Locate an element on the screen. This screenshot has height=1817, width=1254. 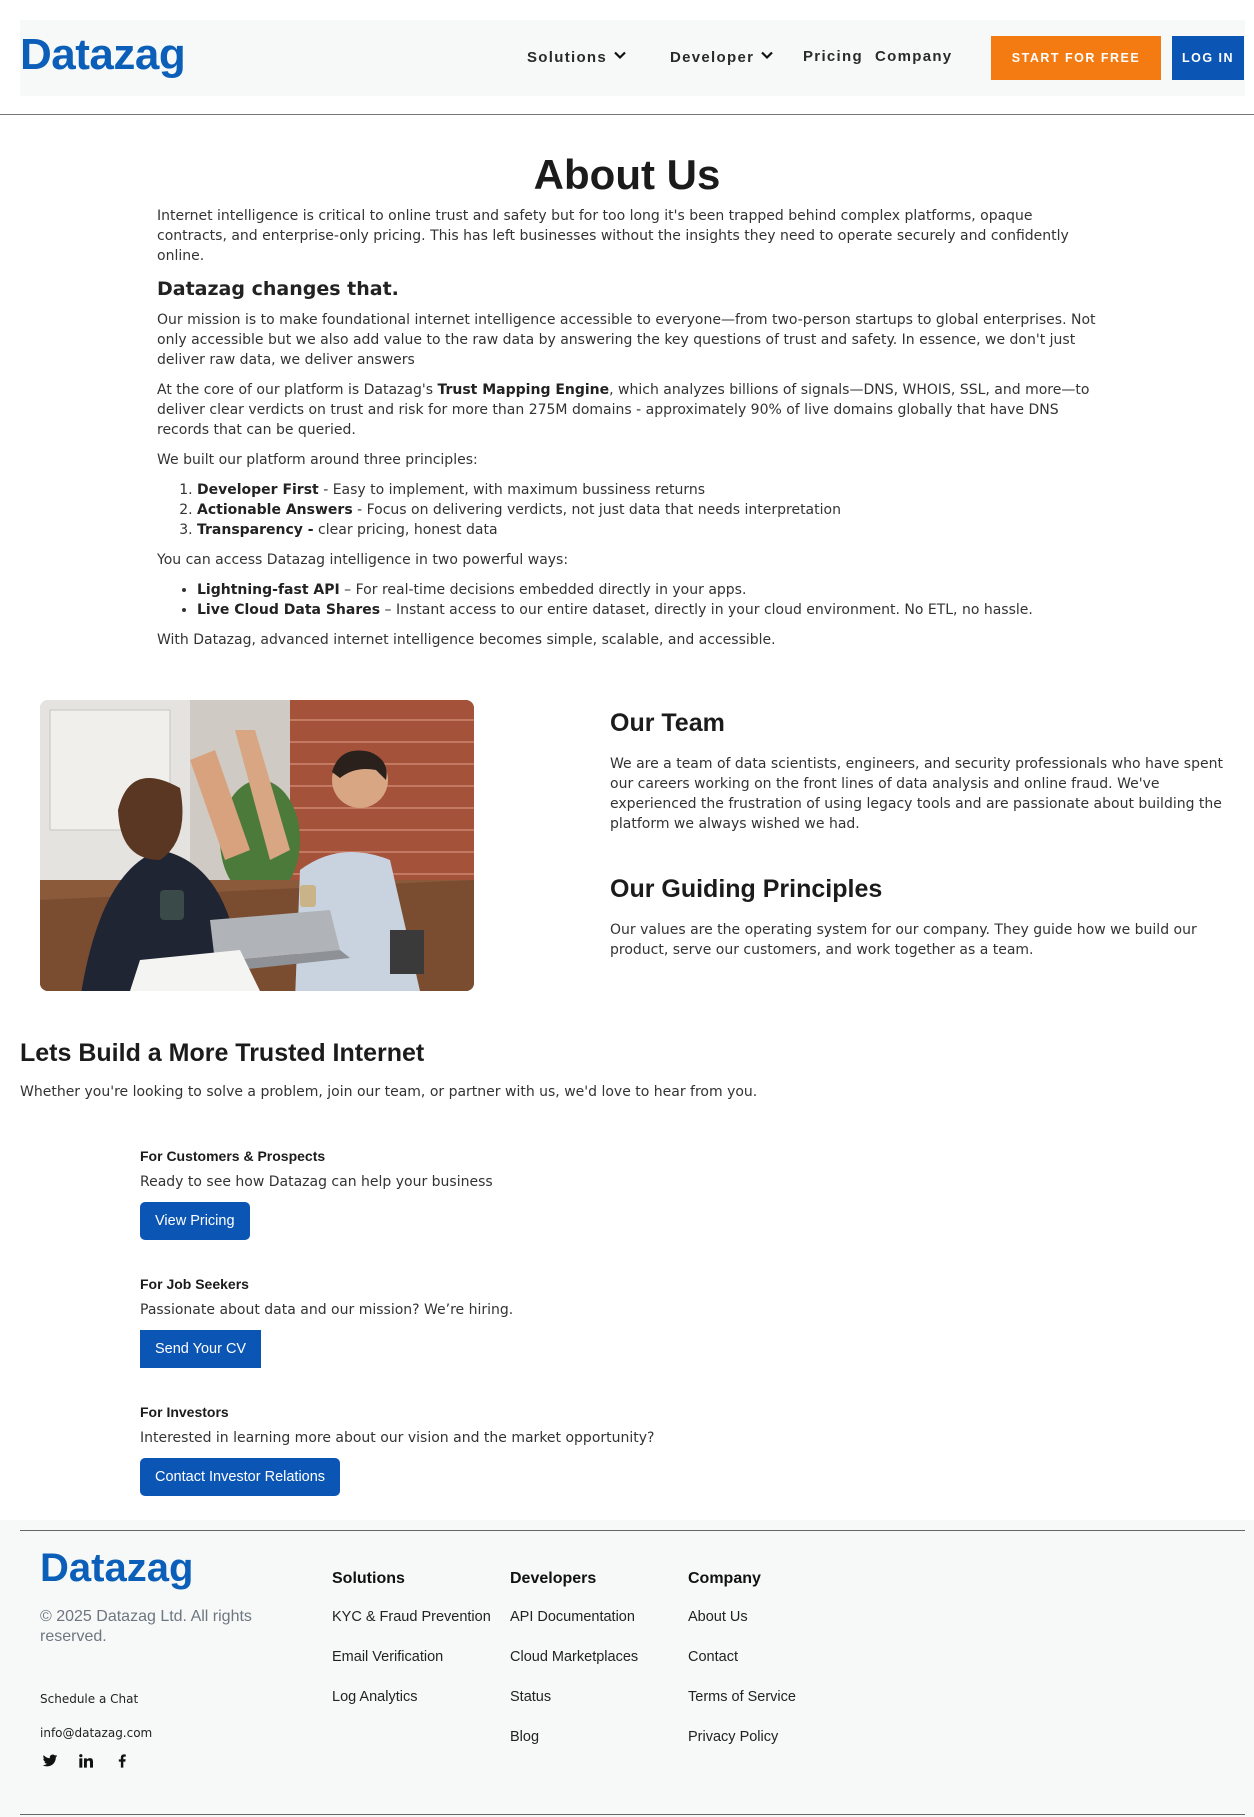
footer-col-title: Solutions is located at coordinates (368, 1578).